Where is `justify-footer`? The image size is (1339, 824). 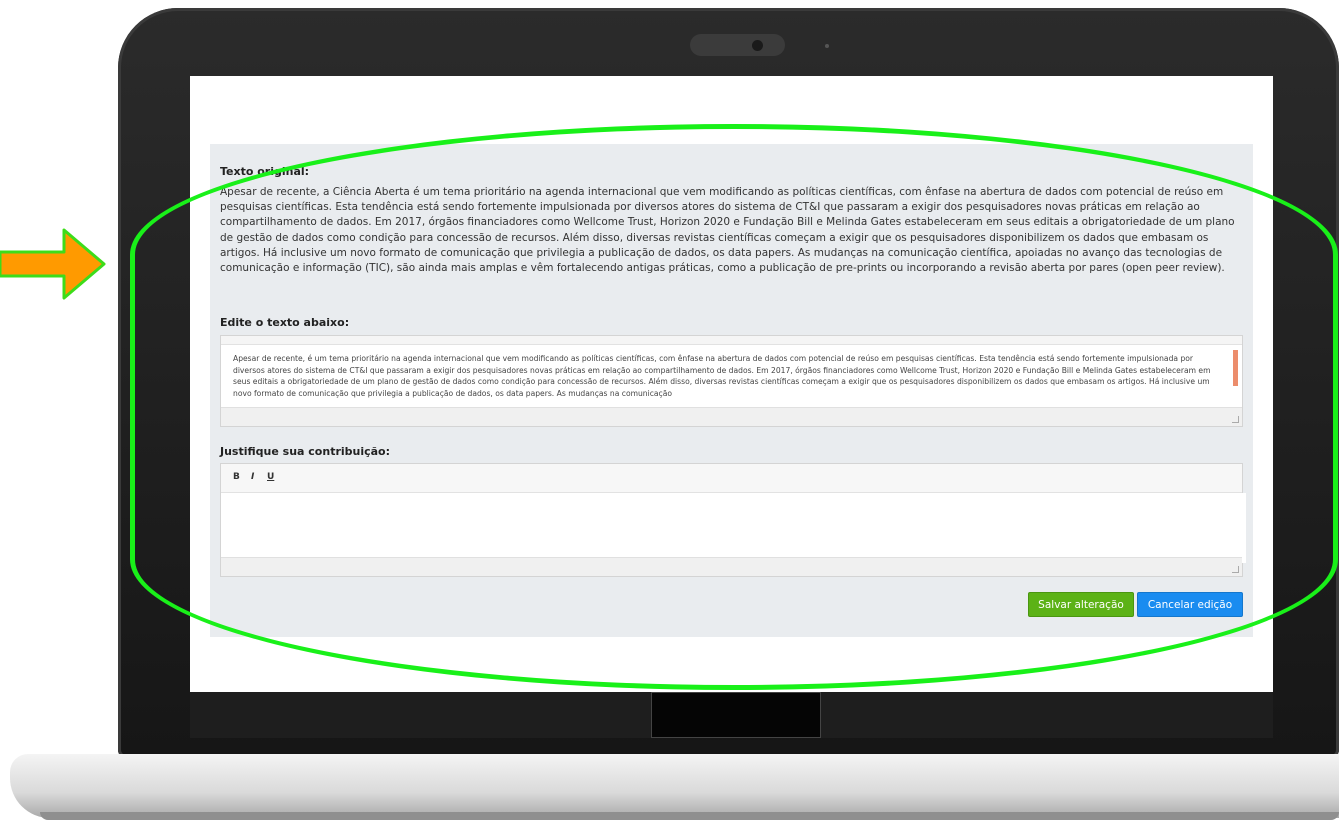
justify-footer is located at coordinates (731, 566).